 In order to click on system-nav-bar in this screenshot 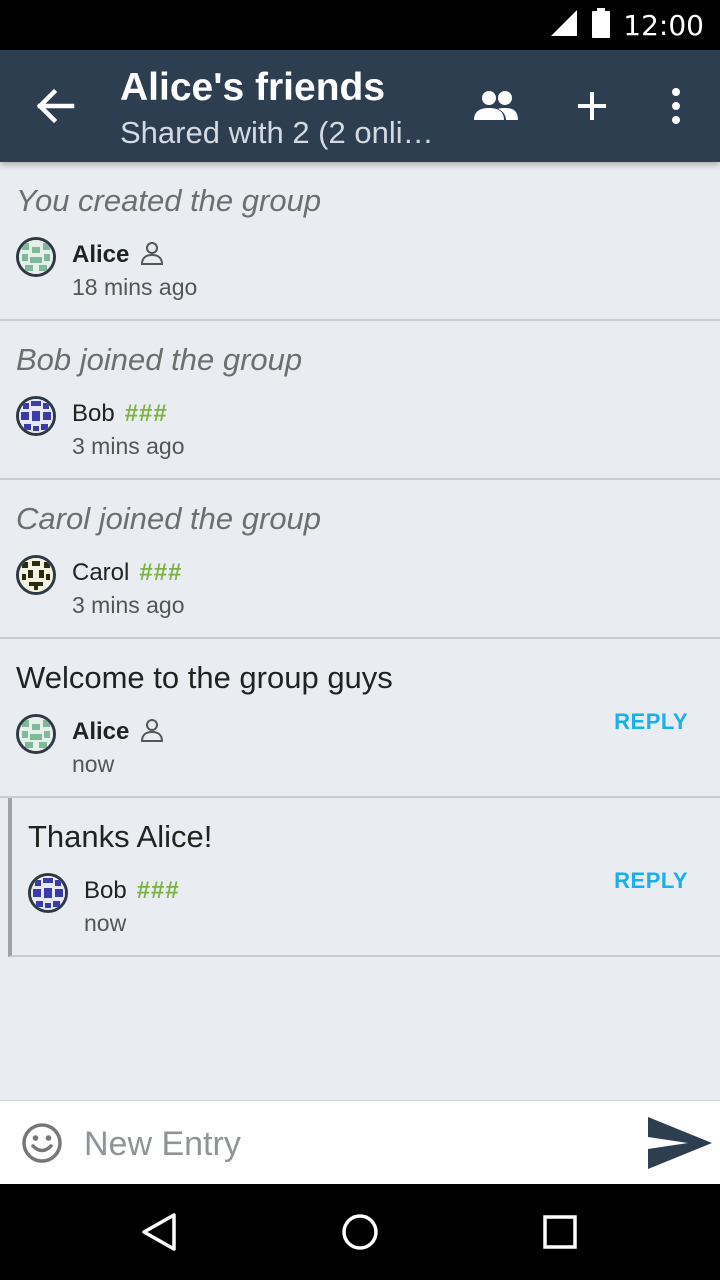, I will do `click(360, 1232)`.